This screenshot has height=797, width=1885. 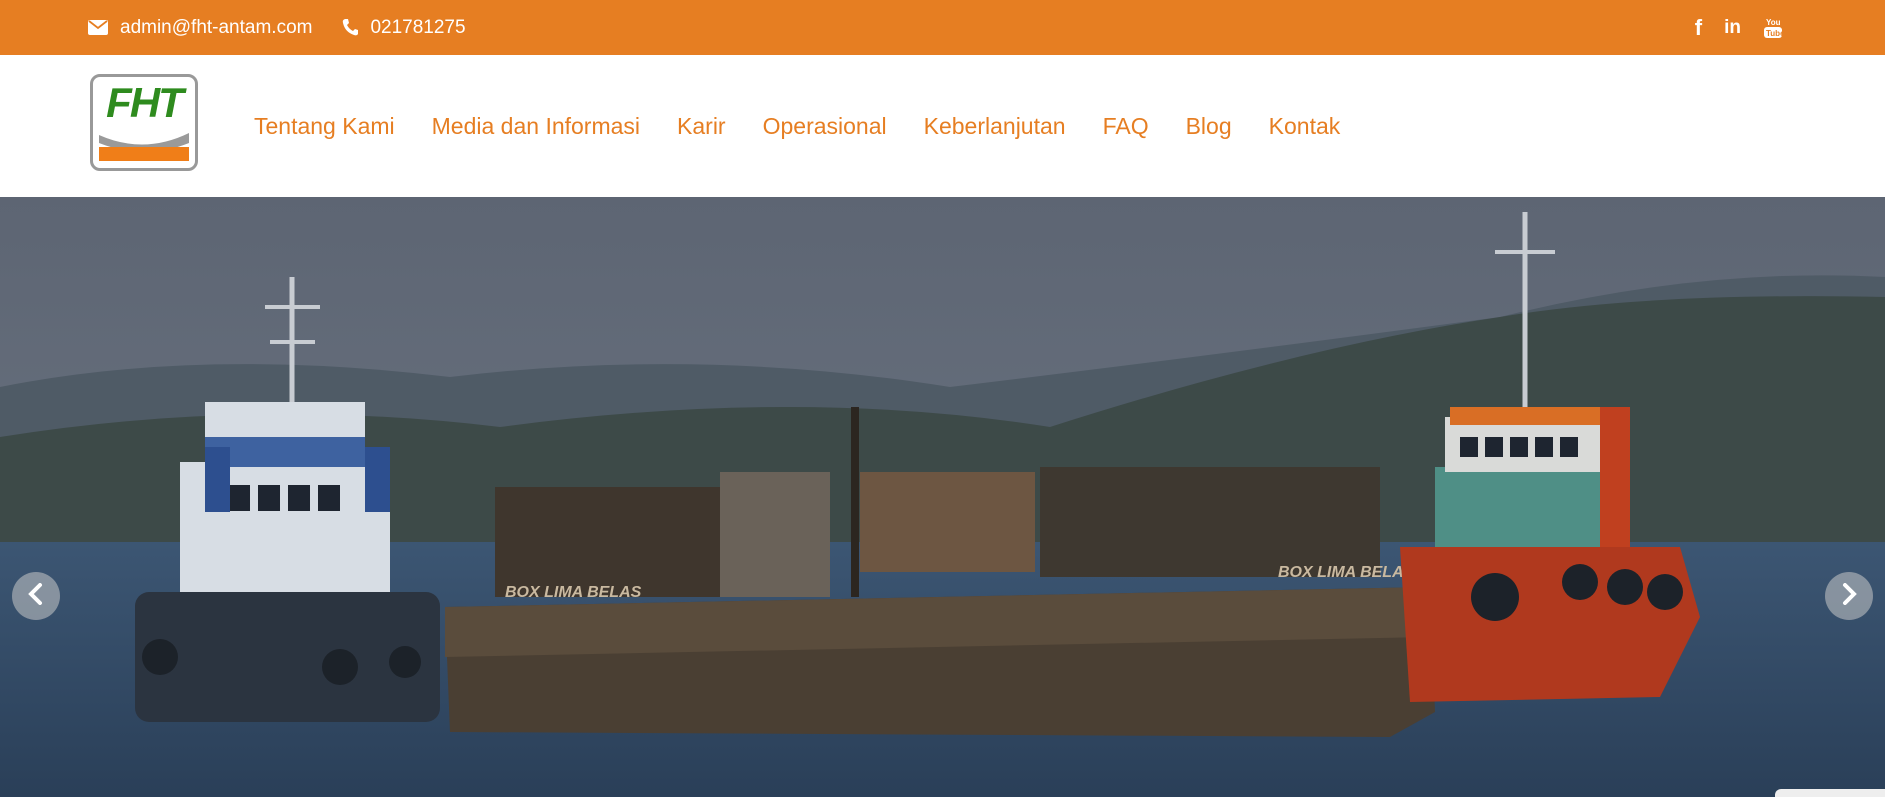 What do you see at coordinates (536, 126) in the screenshot?
I see `nav-media-dan-informasi: Media dan Informasi` at bounding box center [536, 126].